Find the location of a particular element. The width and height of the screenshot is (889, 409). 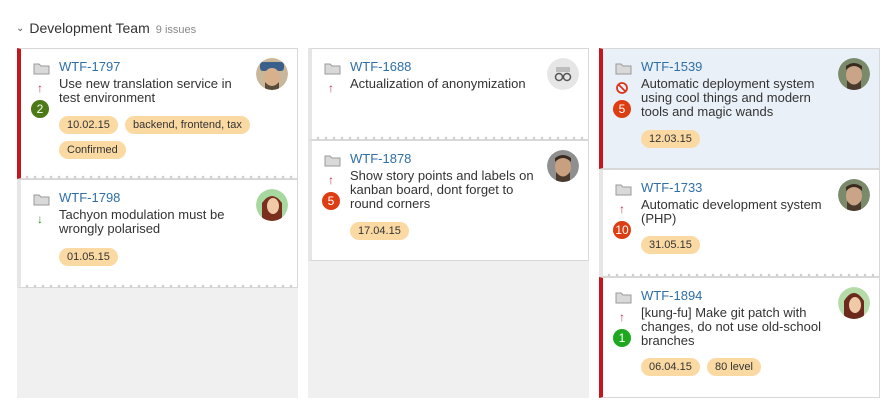

chevron-down-icon: ⌄ is located at coordinates (20, 28).